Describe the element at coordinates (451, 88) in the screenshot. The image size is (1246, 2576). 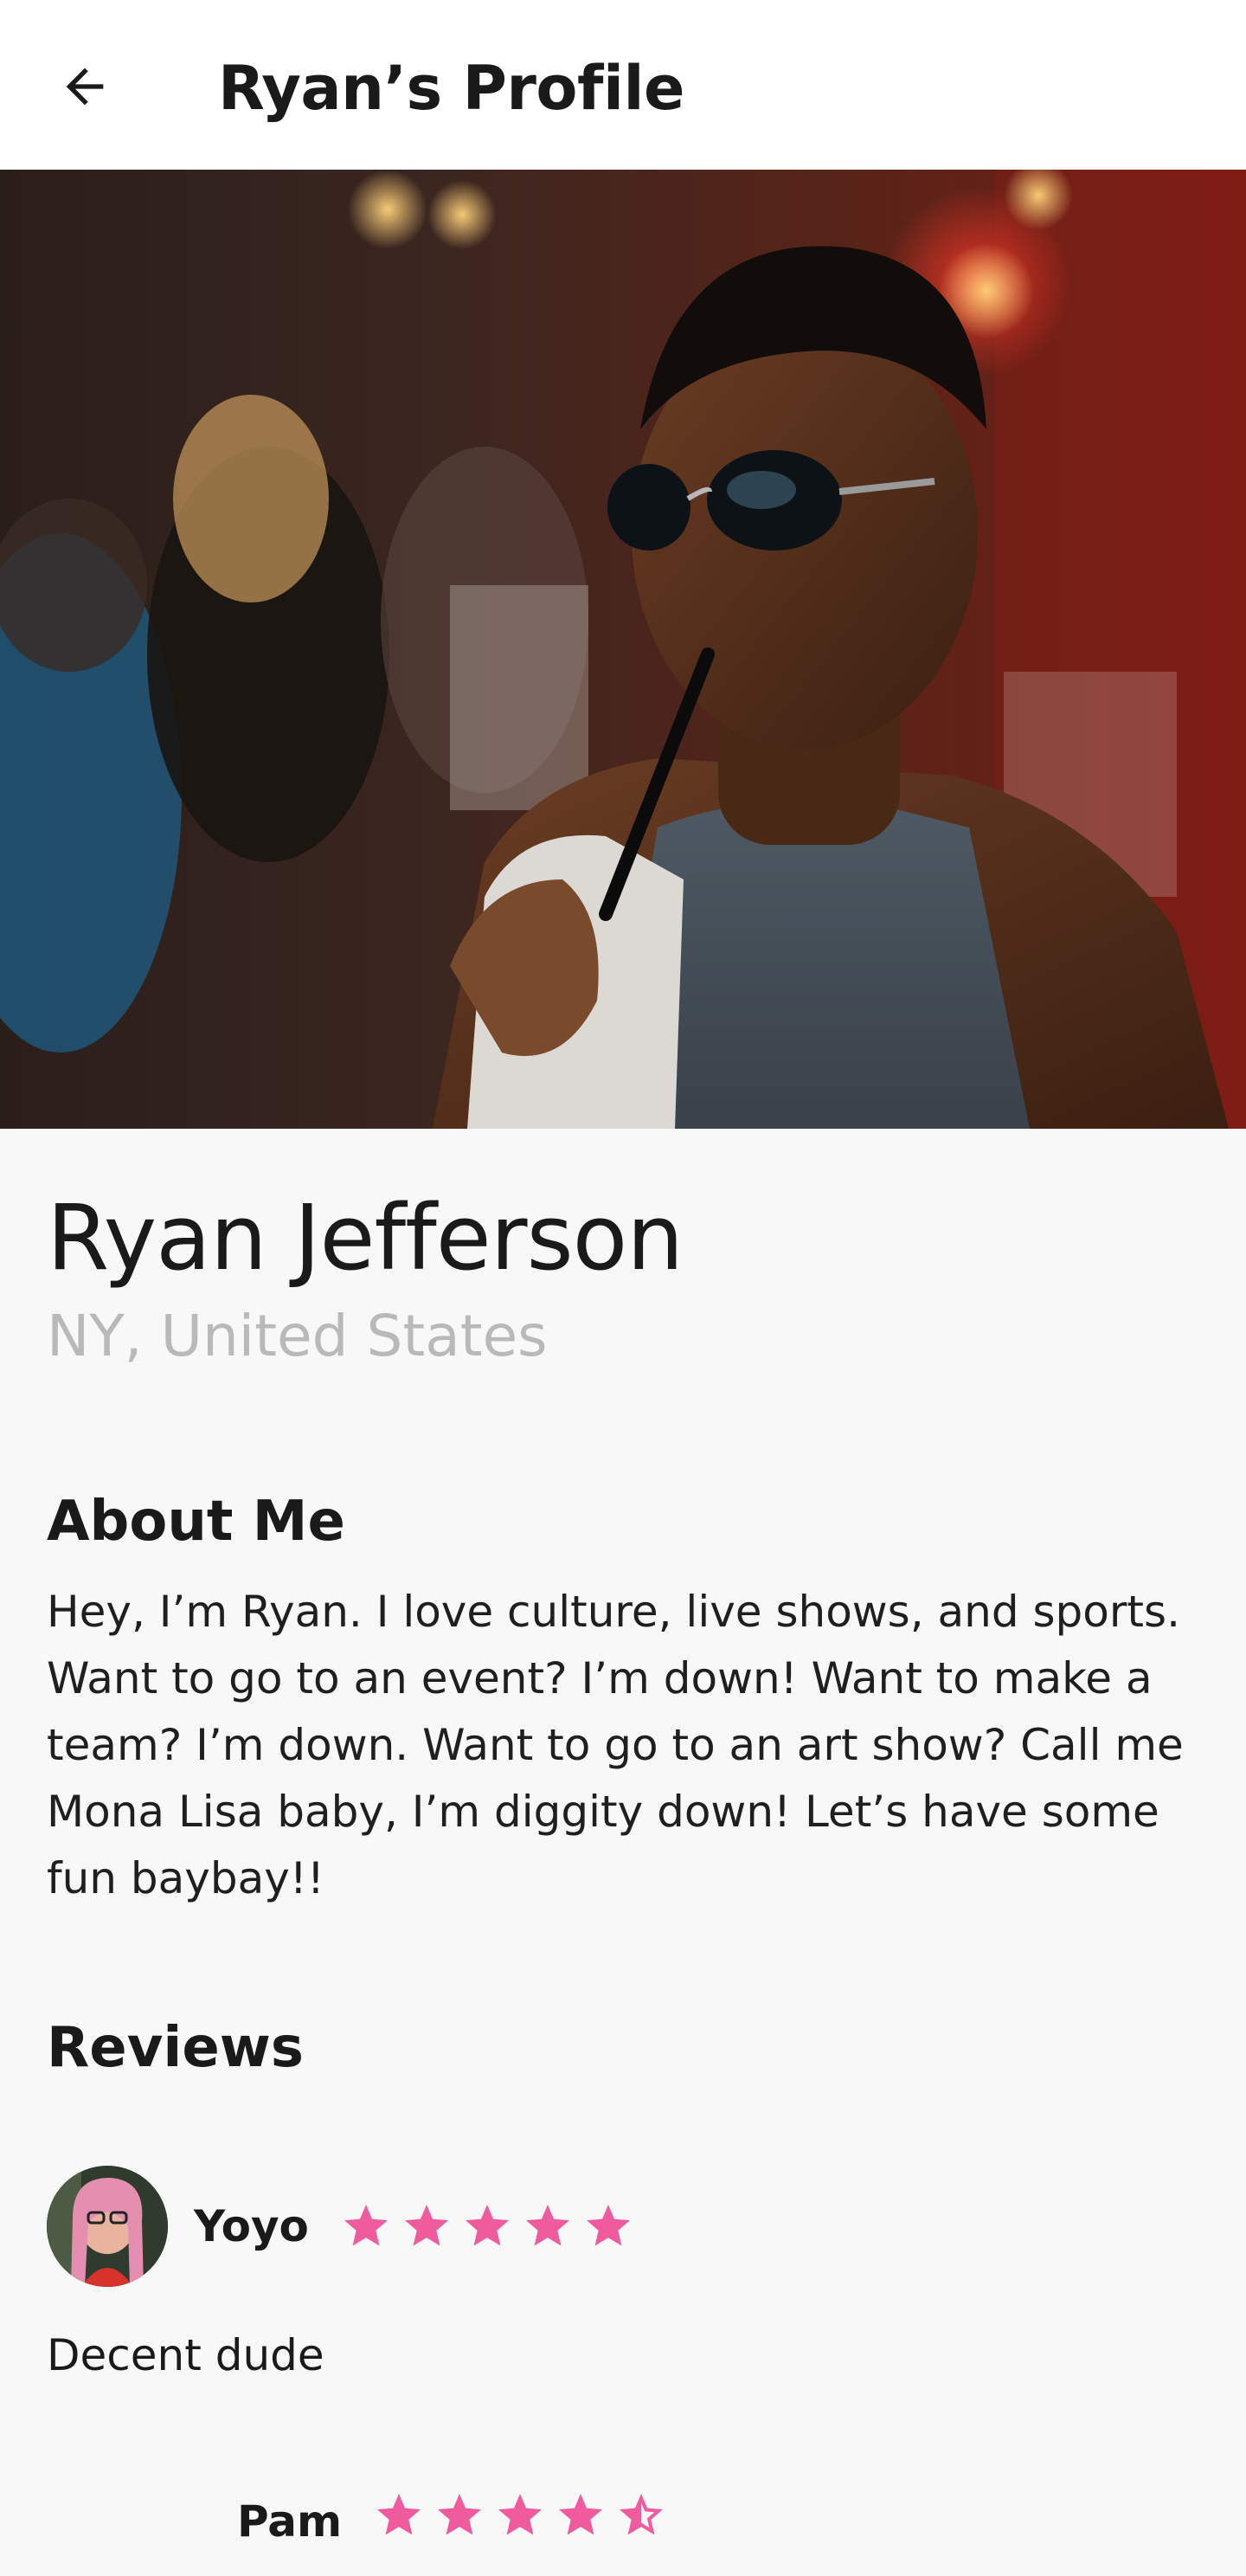
I see `page-title: Ryan’s Profile` at that location.